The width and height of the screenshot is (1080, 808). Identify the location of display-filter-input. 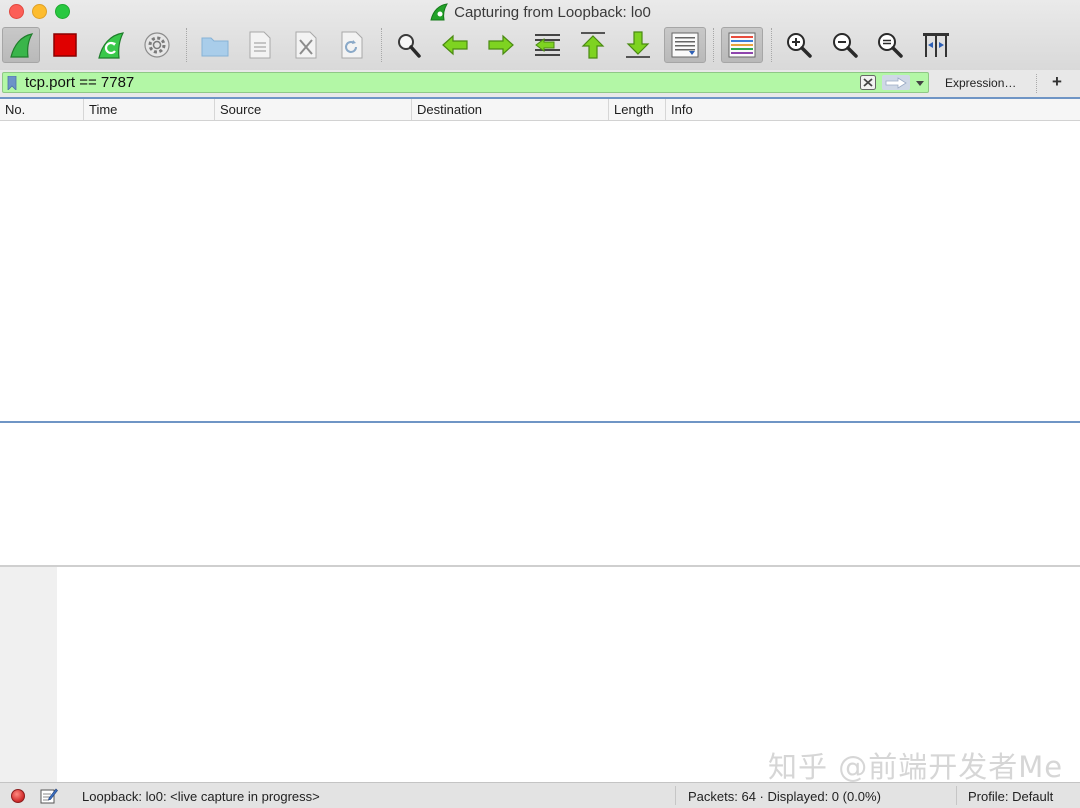
(440, 82).